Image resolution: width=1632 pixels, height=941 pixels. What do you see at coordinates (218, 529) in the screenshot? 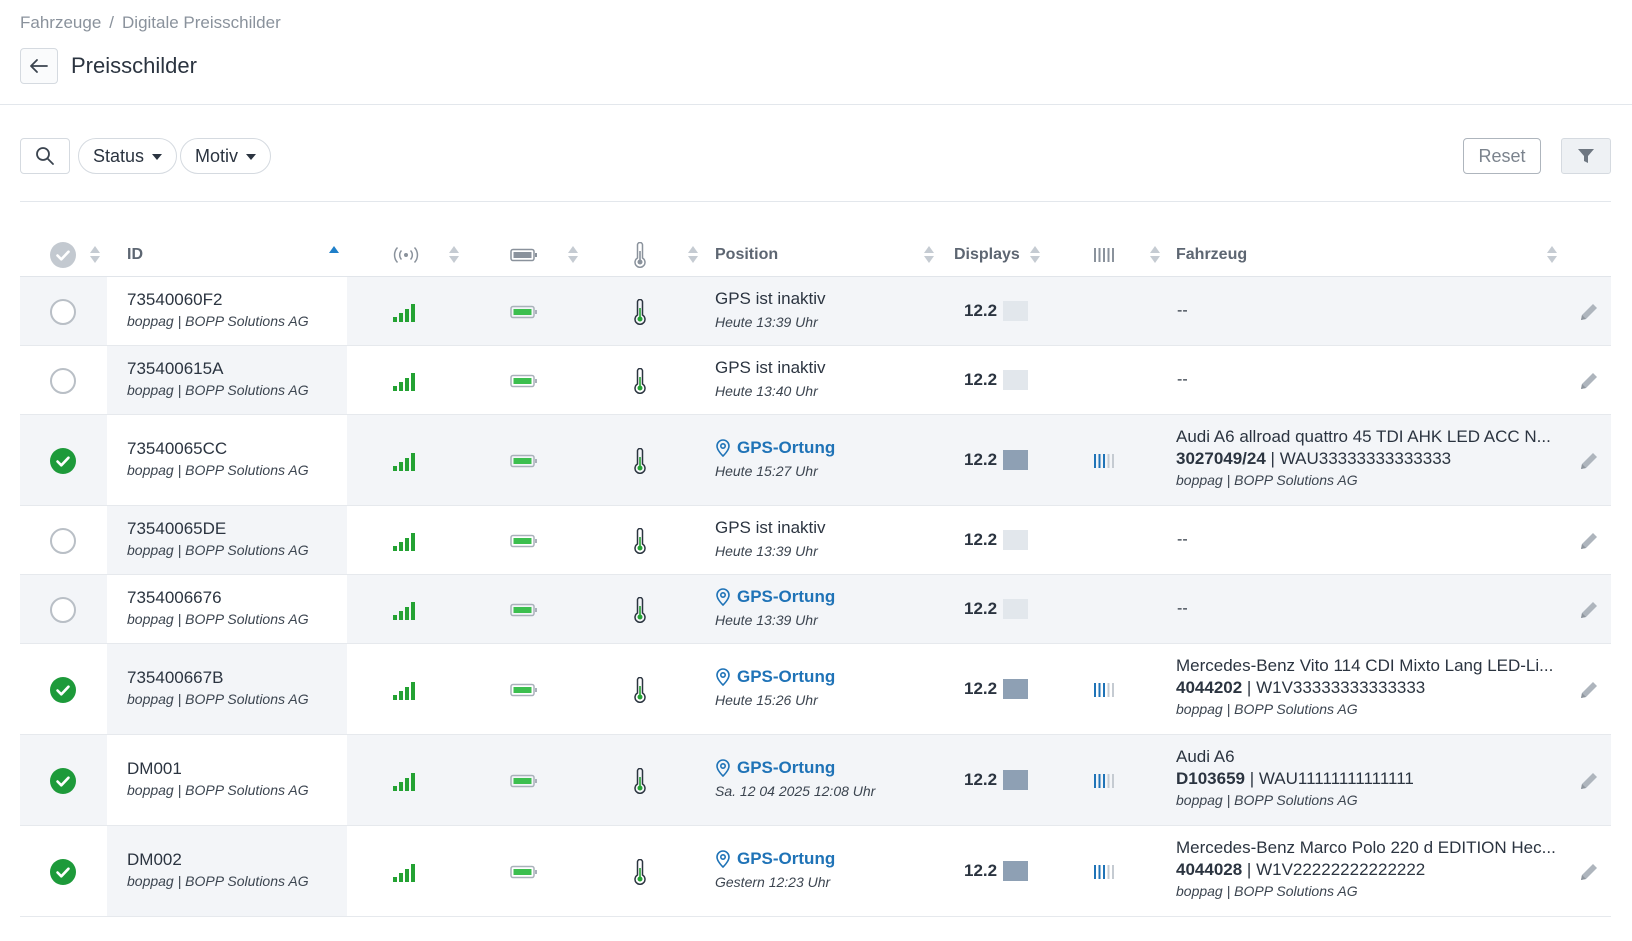
I see `price-tag-id: 73540065DE` at bounding box center [218, 529].